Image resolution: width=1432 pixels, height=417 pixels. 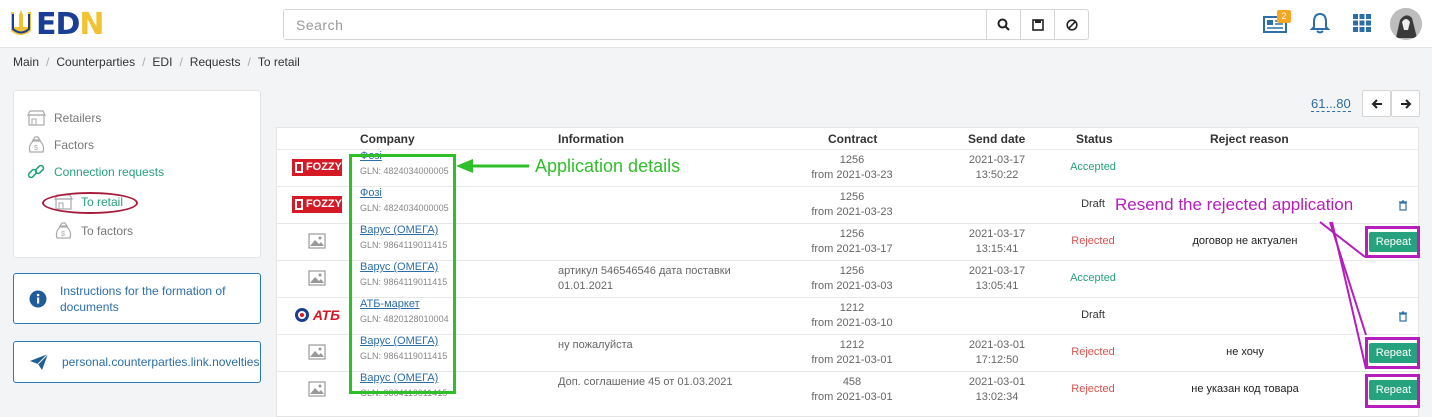 I want to click on trident-icon, so click(x=21, y=24).